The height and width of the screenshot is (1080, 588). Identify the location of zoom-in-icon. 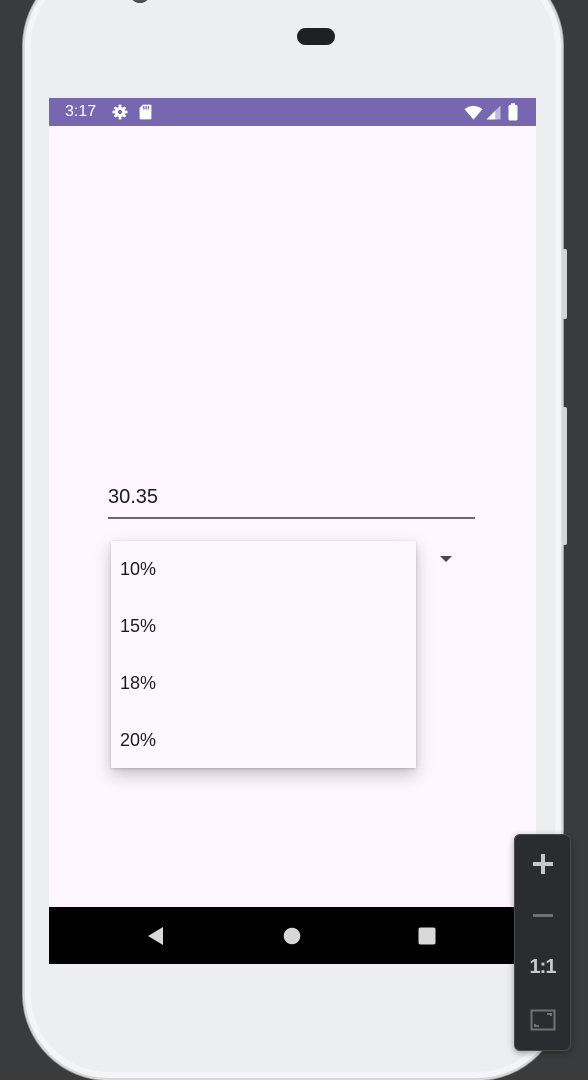
(542, 863).